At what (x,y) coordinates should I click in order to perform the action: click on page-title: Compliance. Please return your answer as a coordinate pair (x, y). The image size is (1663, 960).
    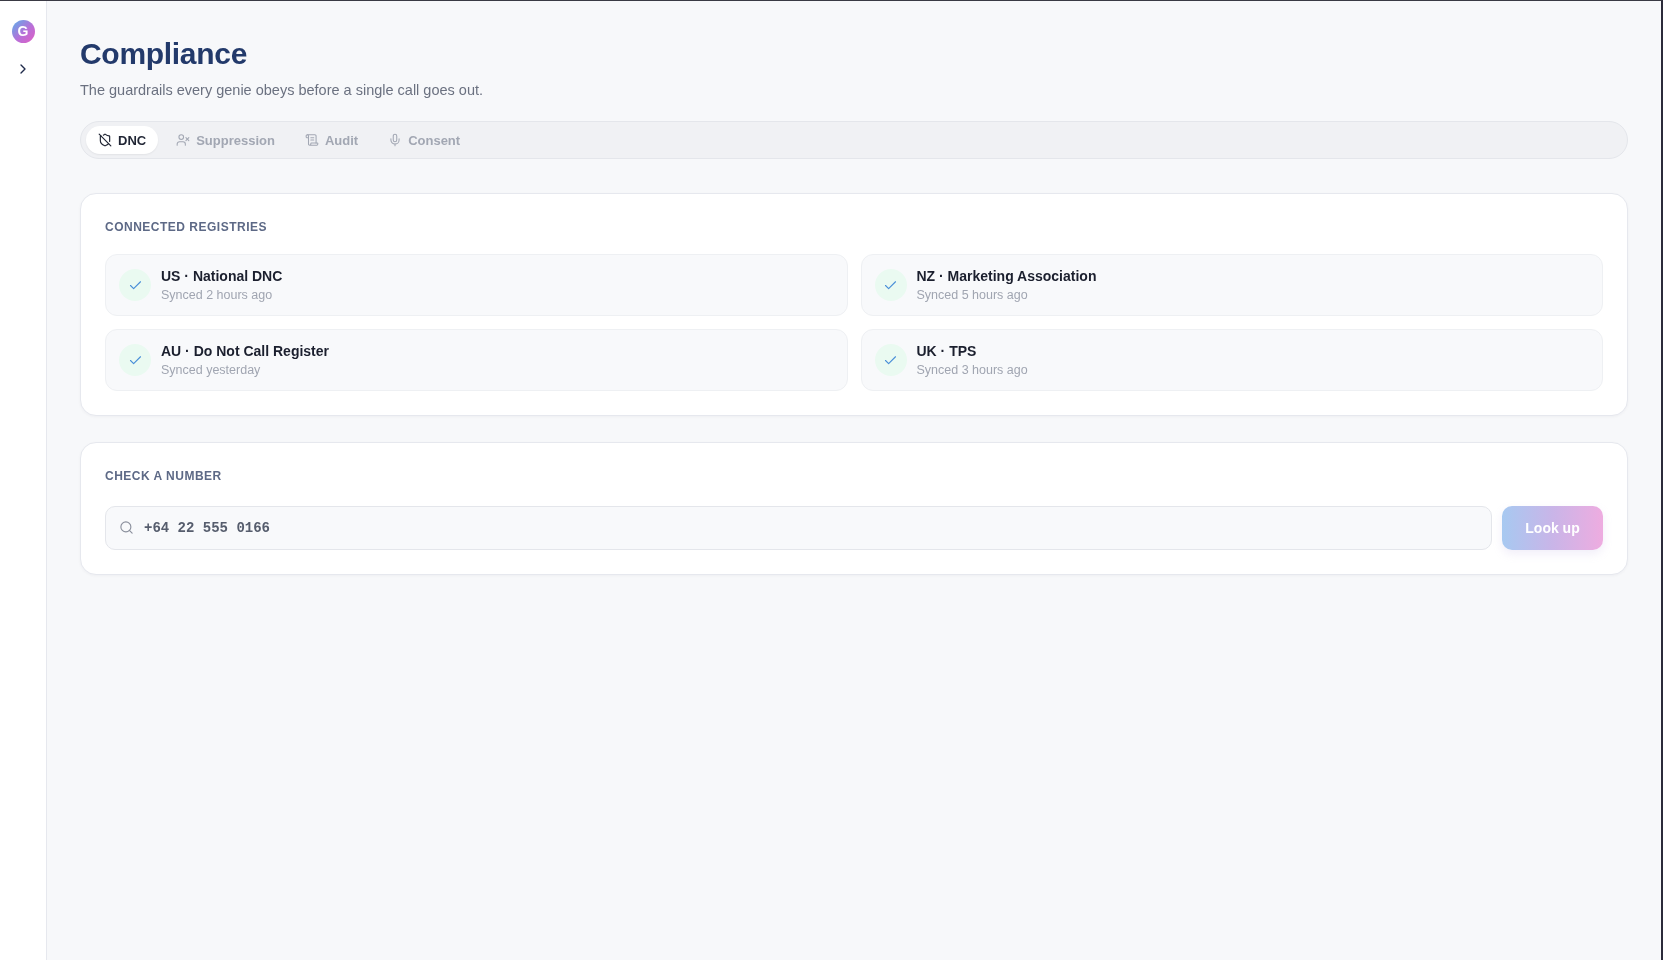
    Looking at the image, I should click on (164, 54).